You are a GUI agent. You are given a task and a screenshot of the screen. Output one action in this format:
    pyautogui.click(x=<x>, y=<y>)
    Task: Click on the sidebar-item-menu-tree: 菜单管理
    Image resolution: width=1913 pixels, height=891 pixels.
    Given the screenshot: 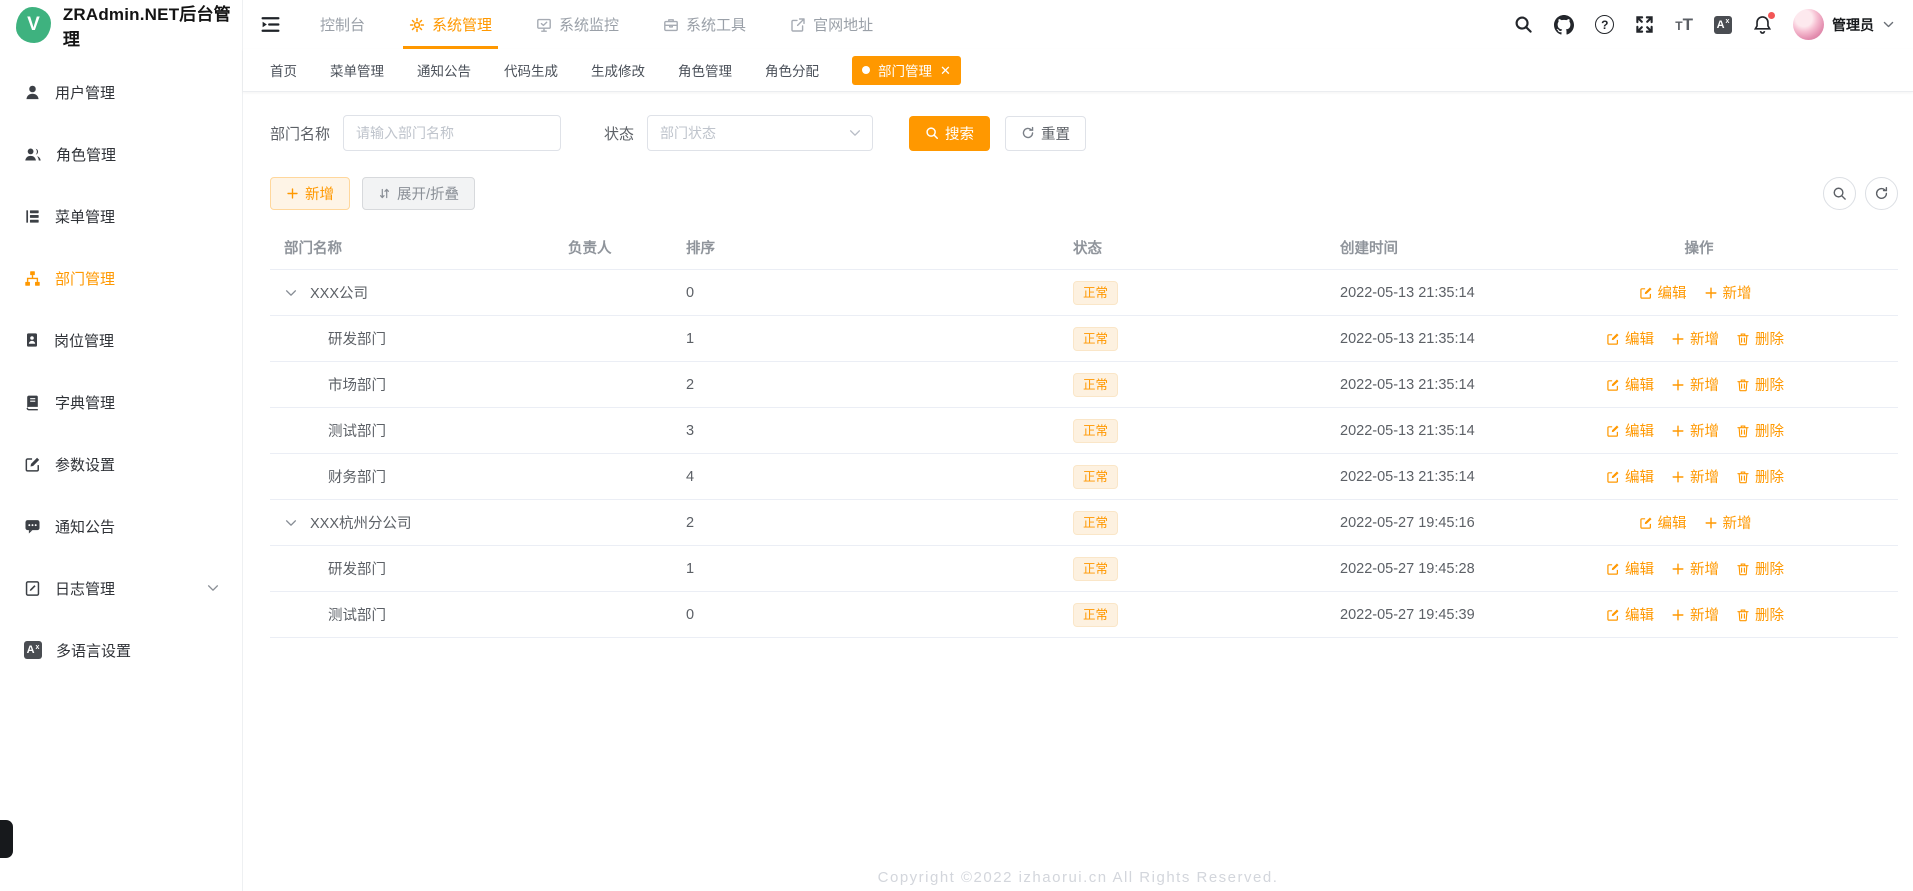 What is the action you would take?
    pyautogui.click(x=121, y=216)
    